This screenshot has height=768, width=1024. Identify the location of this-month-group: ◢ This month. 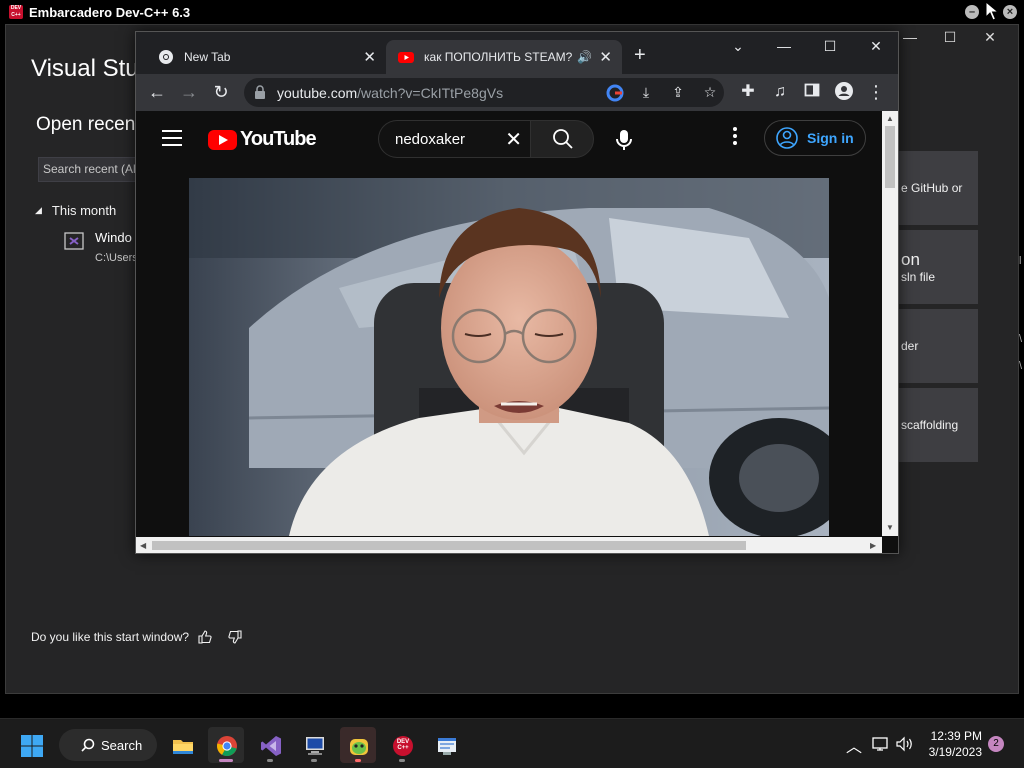
(75, 210).